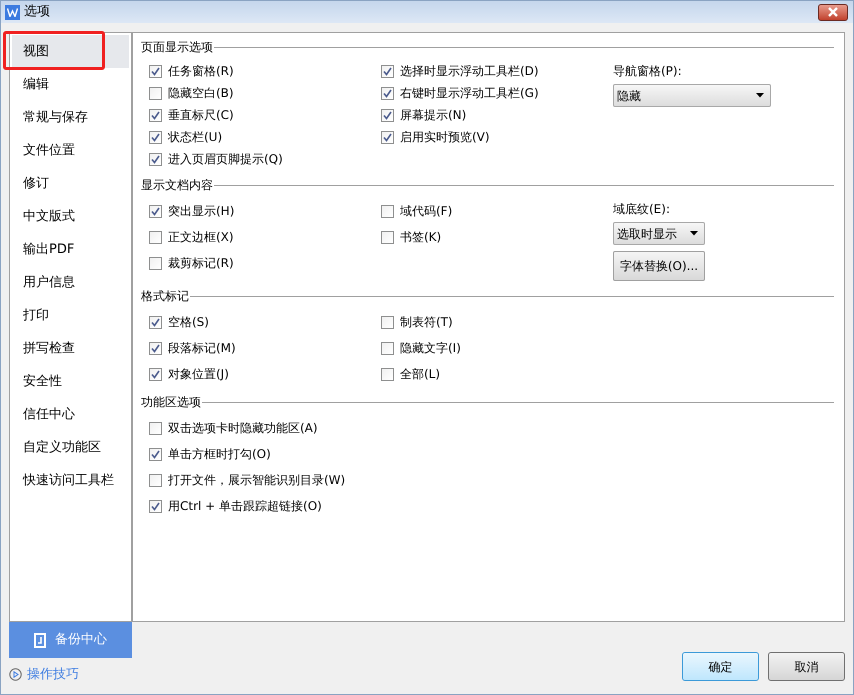  Describe the element at coordinates (70, 447) in the screenshot. I see `sidebar-item: 自定义功能区` at that location.